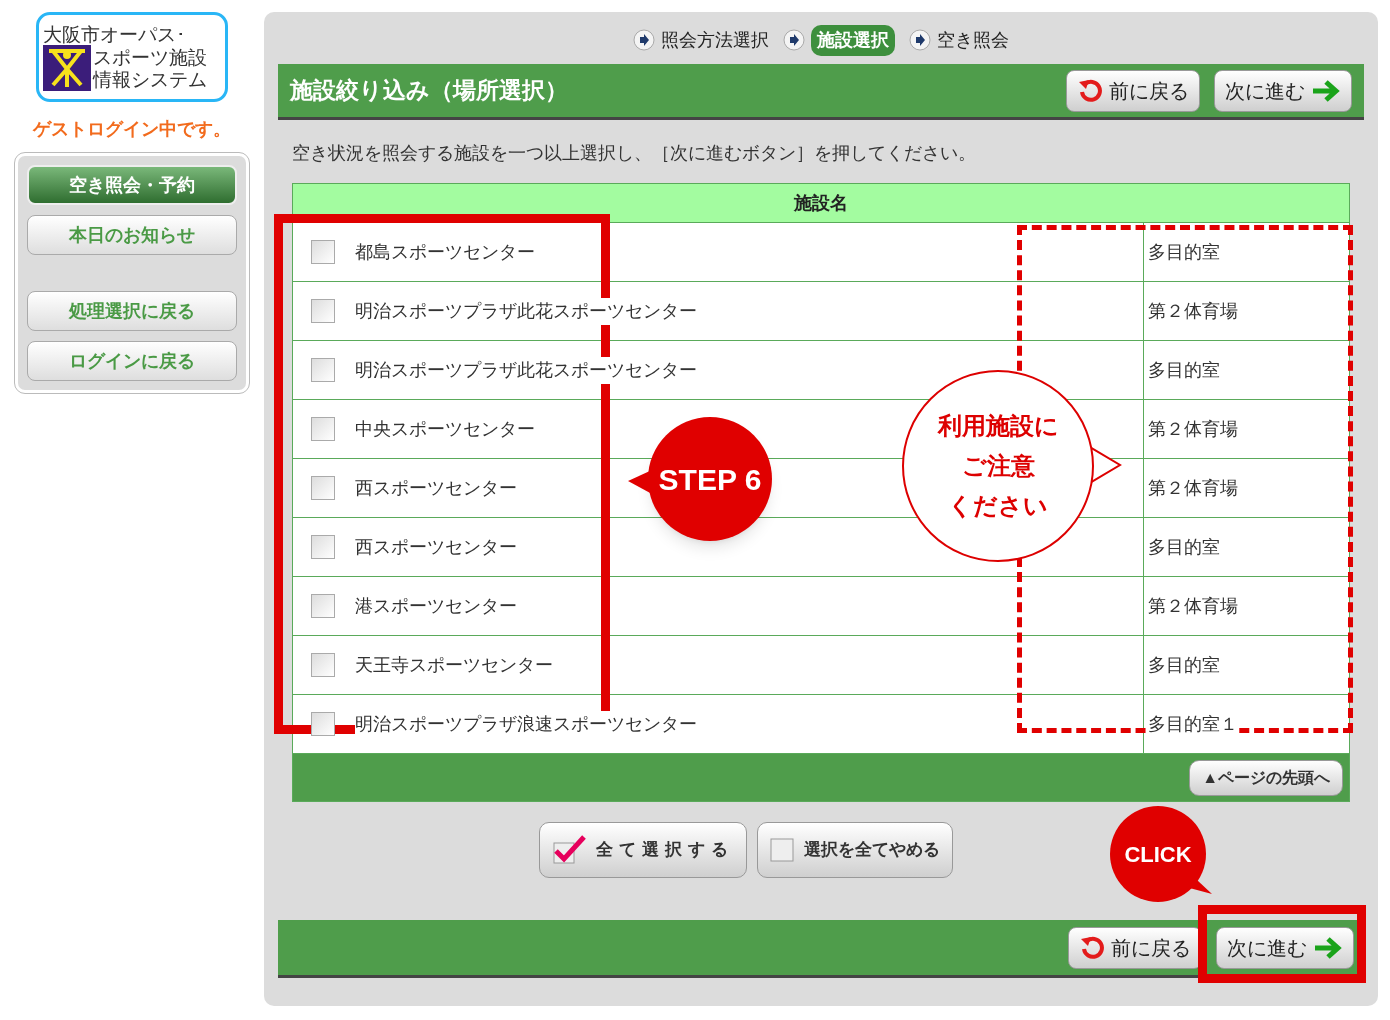  What do you see at coordinates (853, 40) in the screenshot?
I see `step-label: 施設選択` at bounding box center [853, 40].